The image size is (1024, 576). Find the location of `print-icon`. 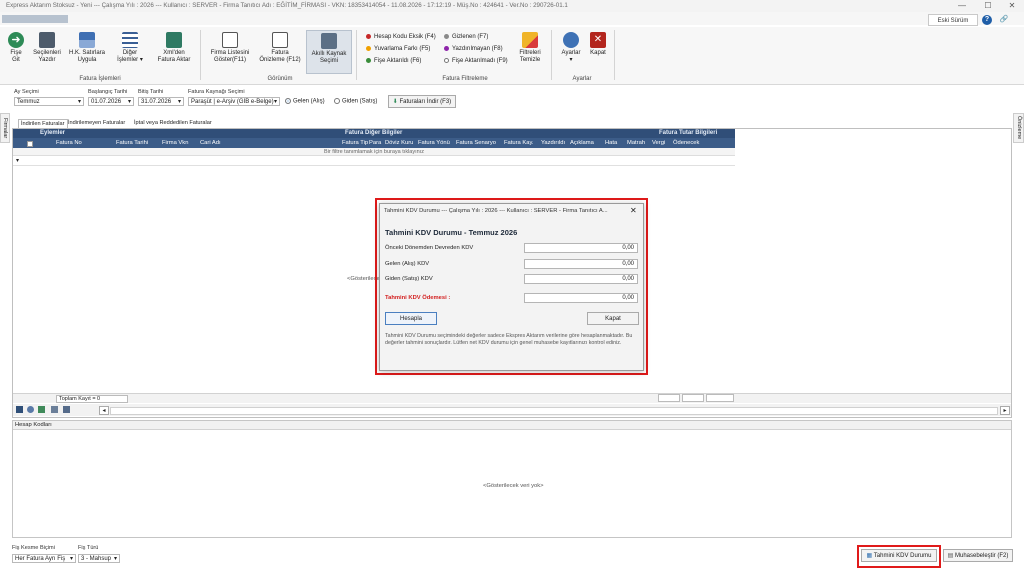

print-icon is located at coordinates (66, 409).